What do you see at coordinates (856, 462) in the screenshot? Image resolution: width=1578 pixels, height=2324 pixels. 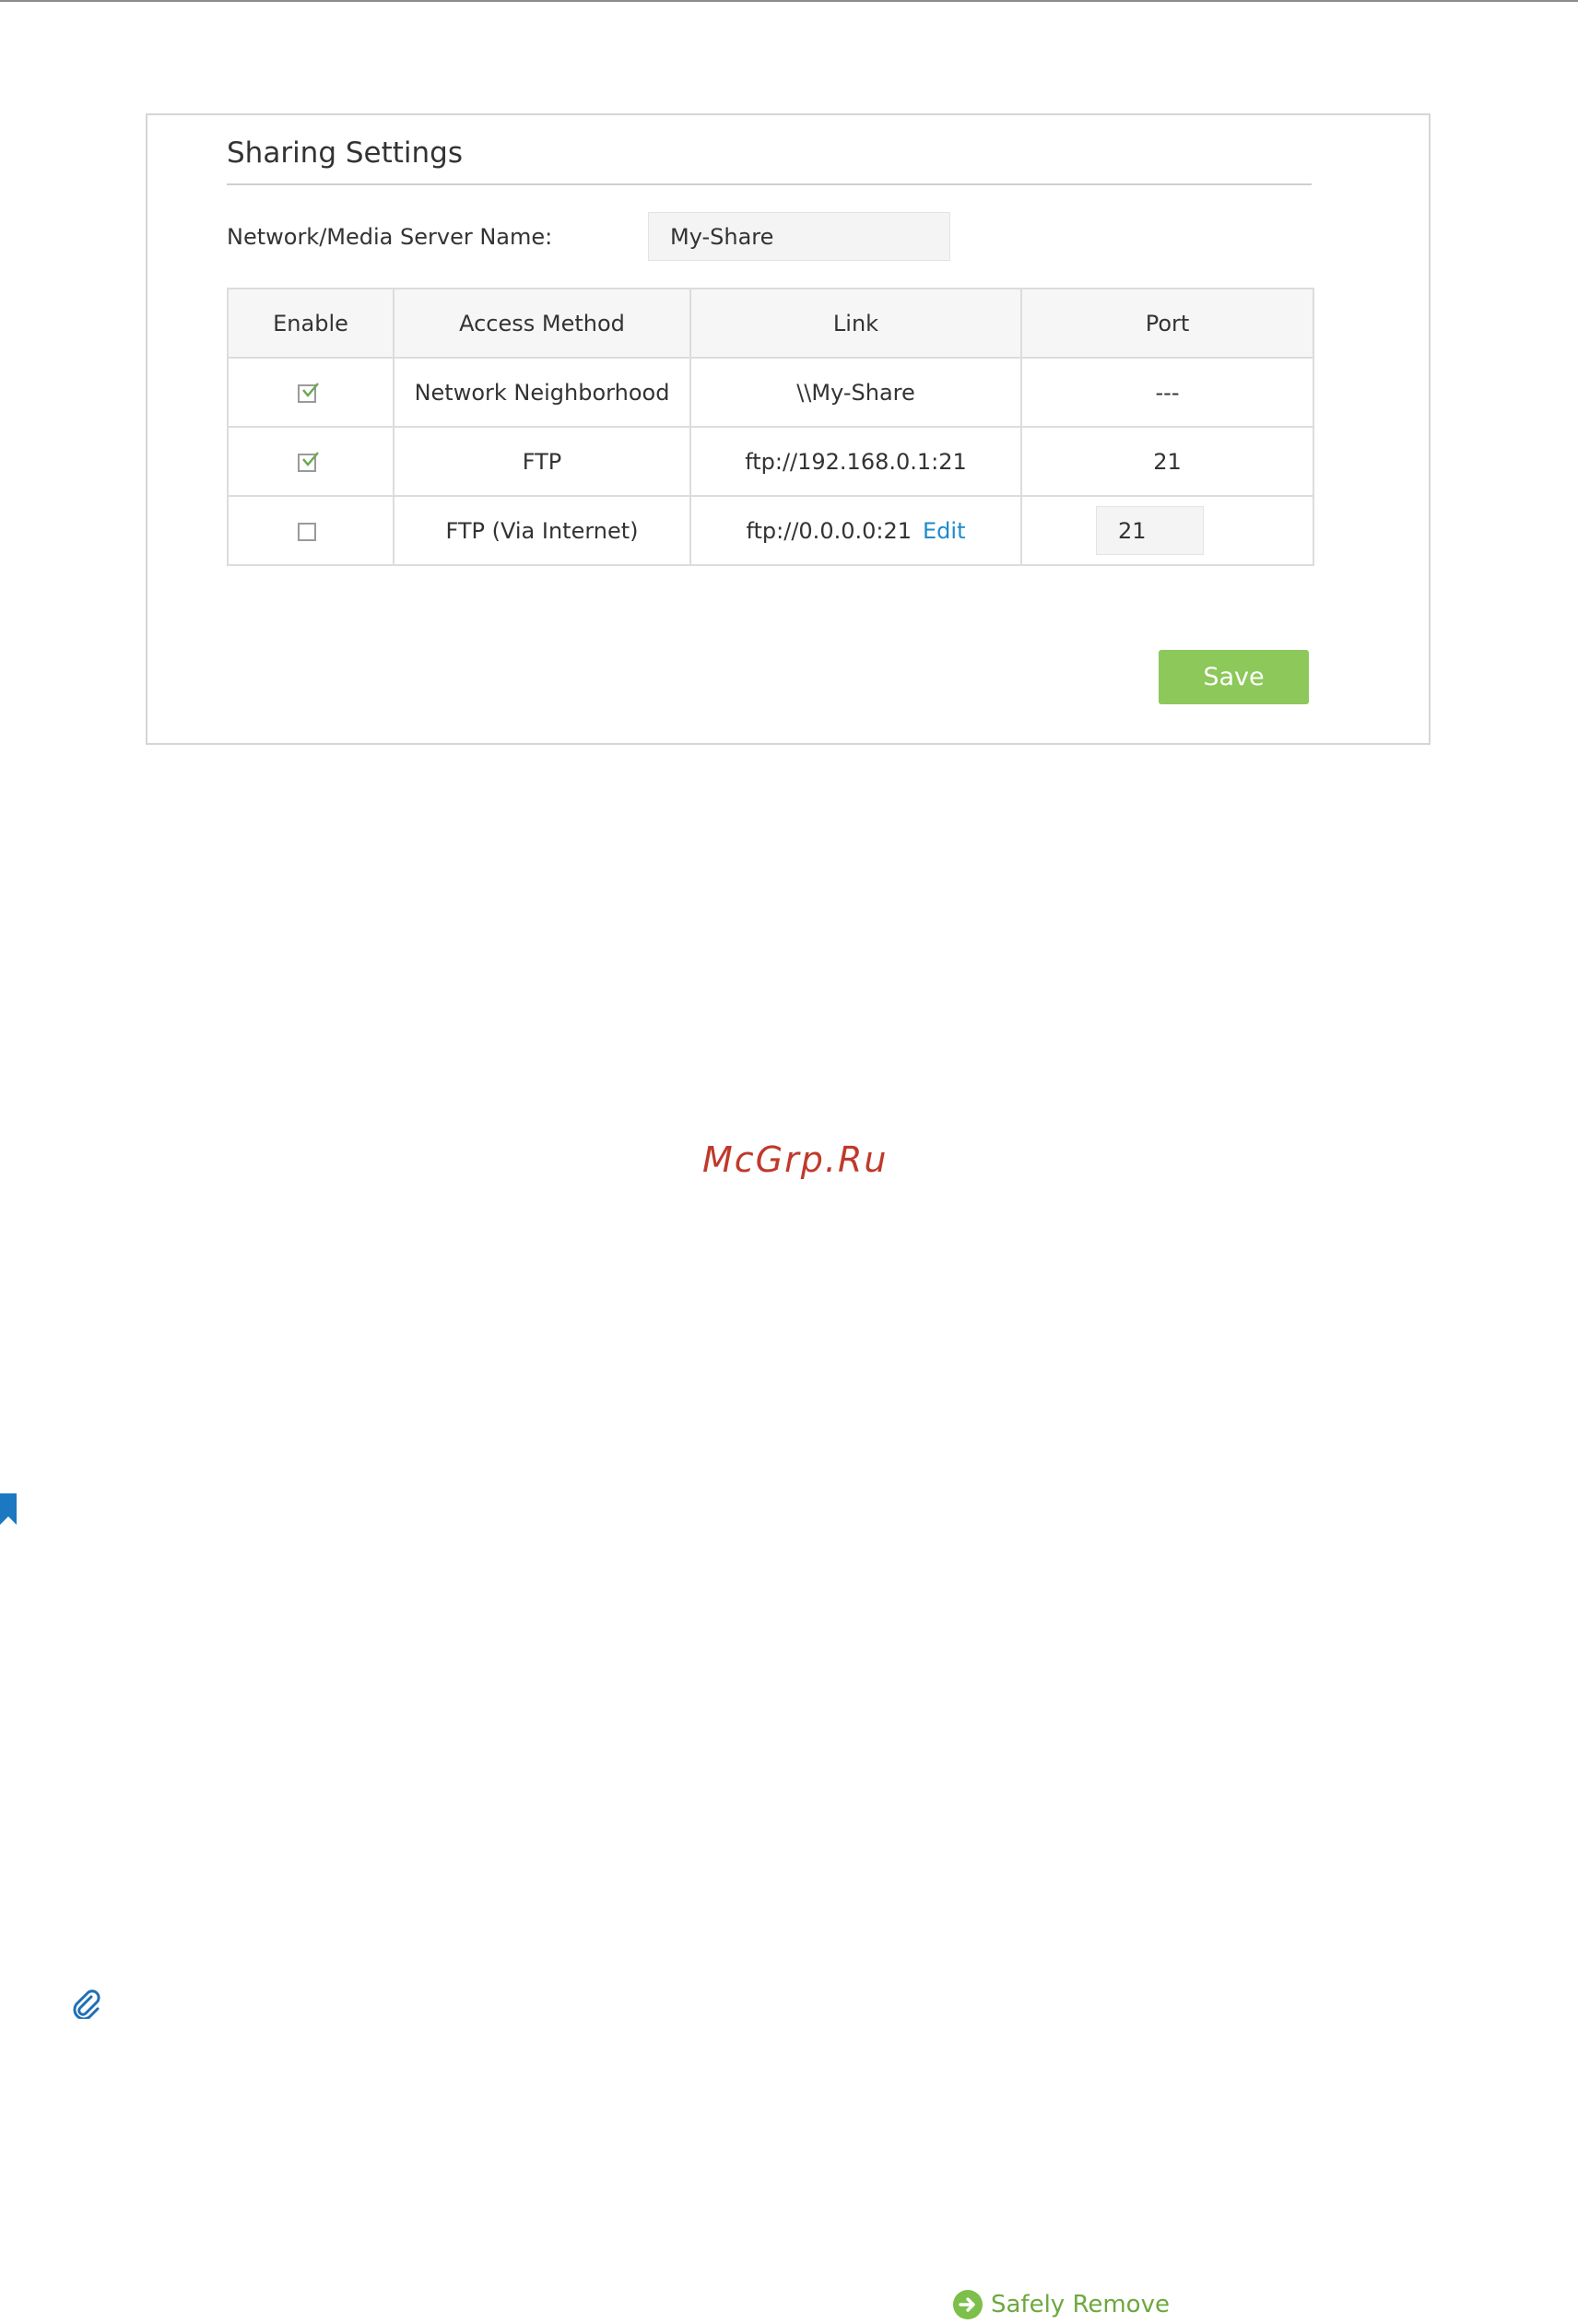 I see `link-cell: ftp://192.168.0.1:21` at bounding box center [856, 462].